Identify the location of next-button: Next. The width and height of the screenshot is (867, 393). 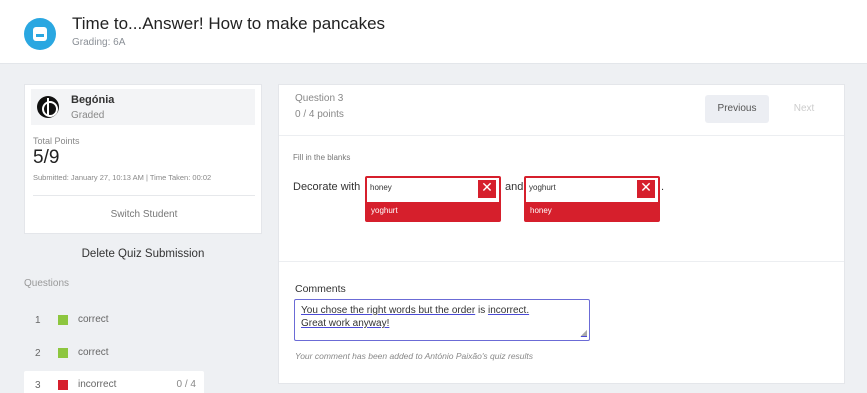
(804, 108).